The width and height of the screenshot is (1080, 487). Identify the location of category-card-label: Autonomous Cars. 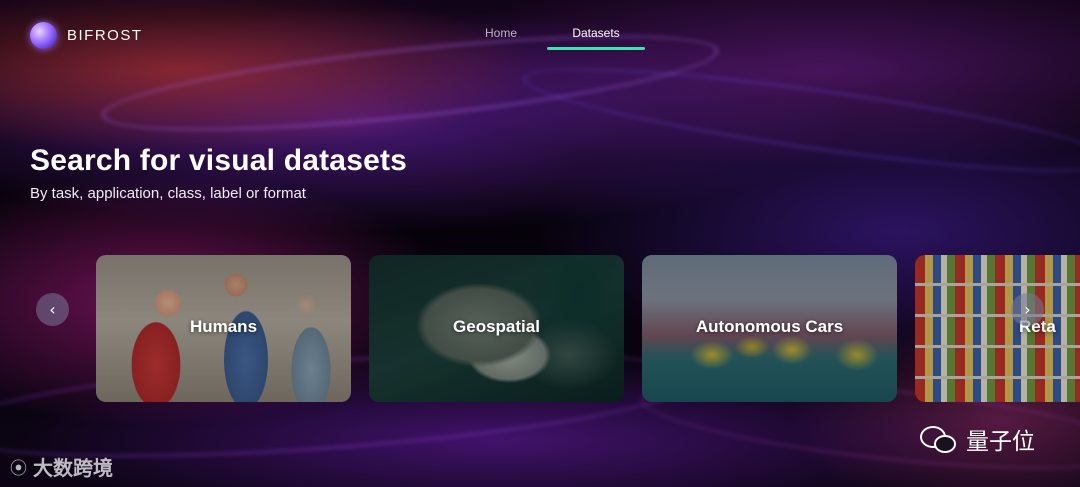
(769, 326).